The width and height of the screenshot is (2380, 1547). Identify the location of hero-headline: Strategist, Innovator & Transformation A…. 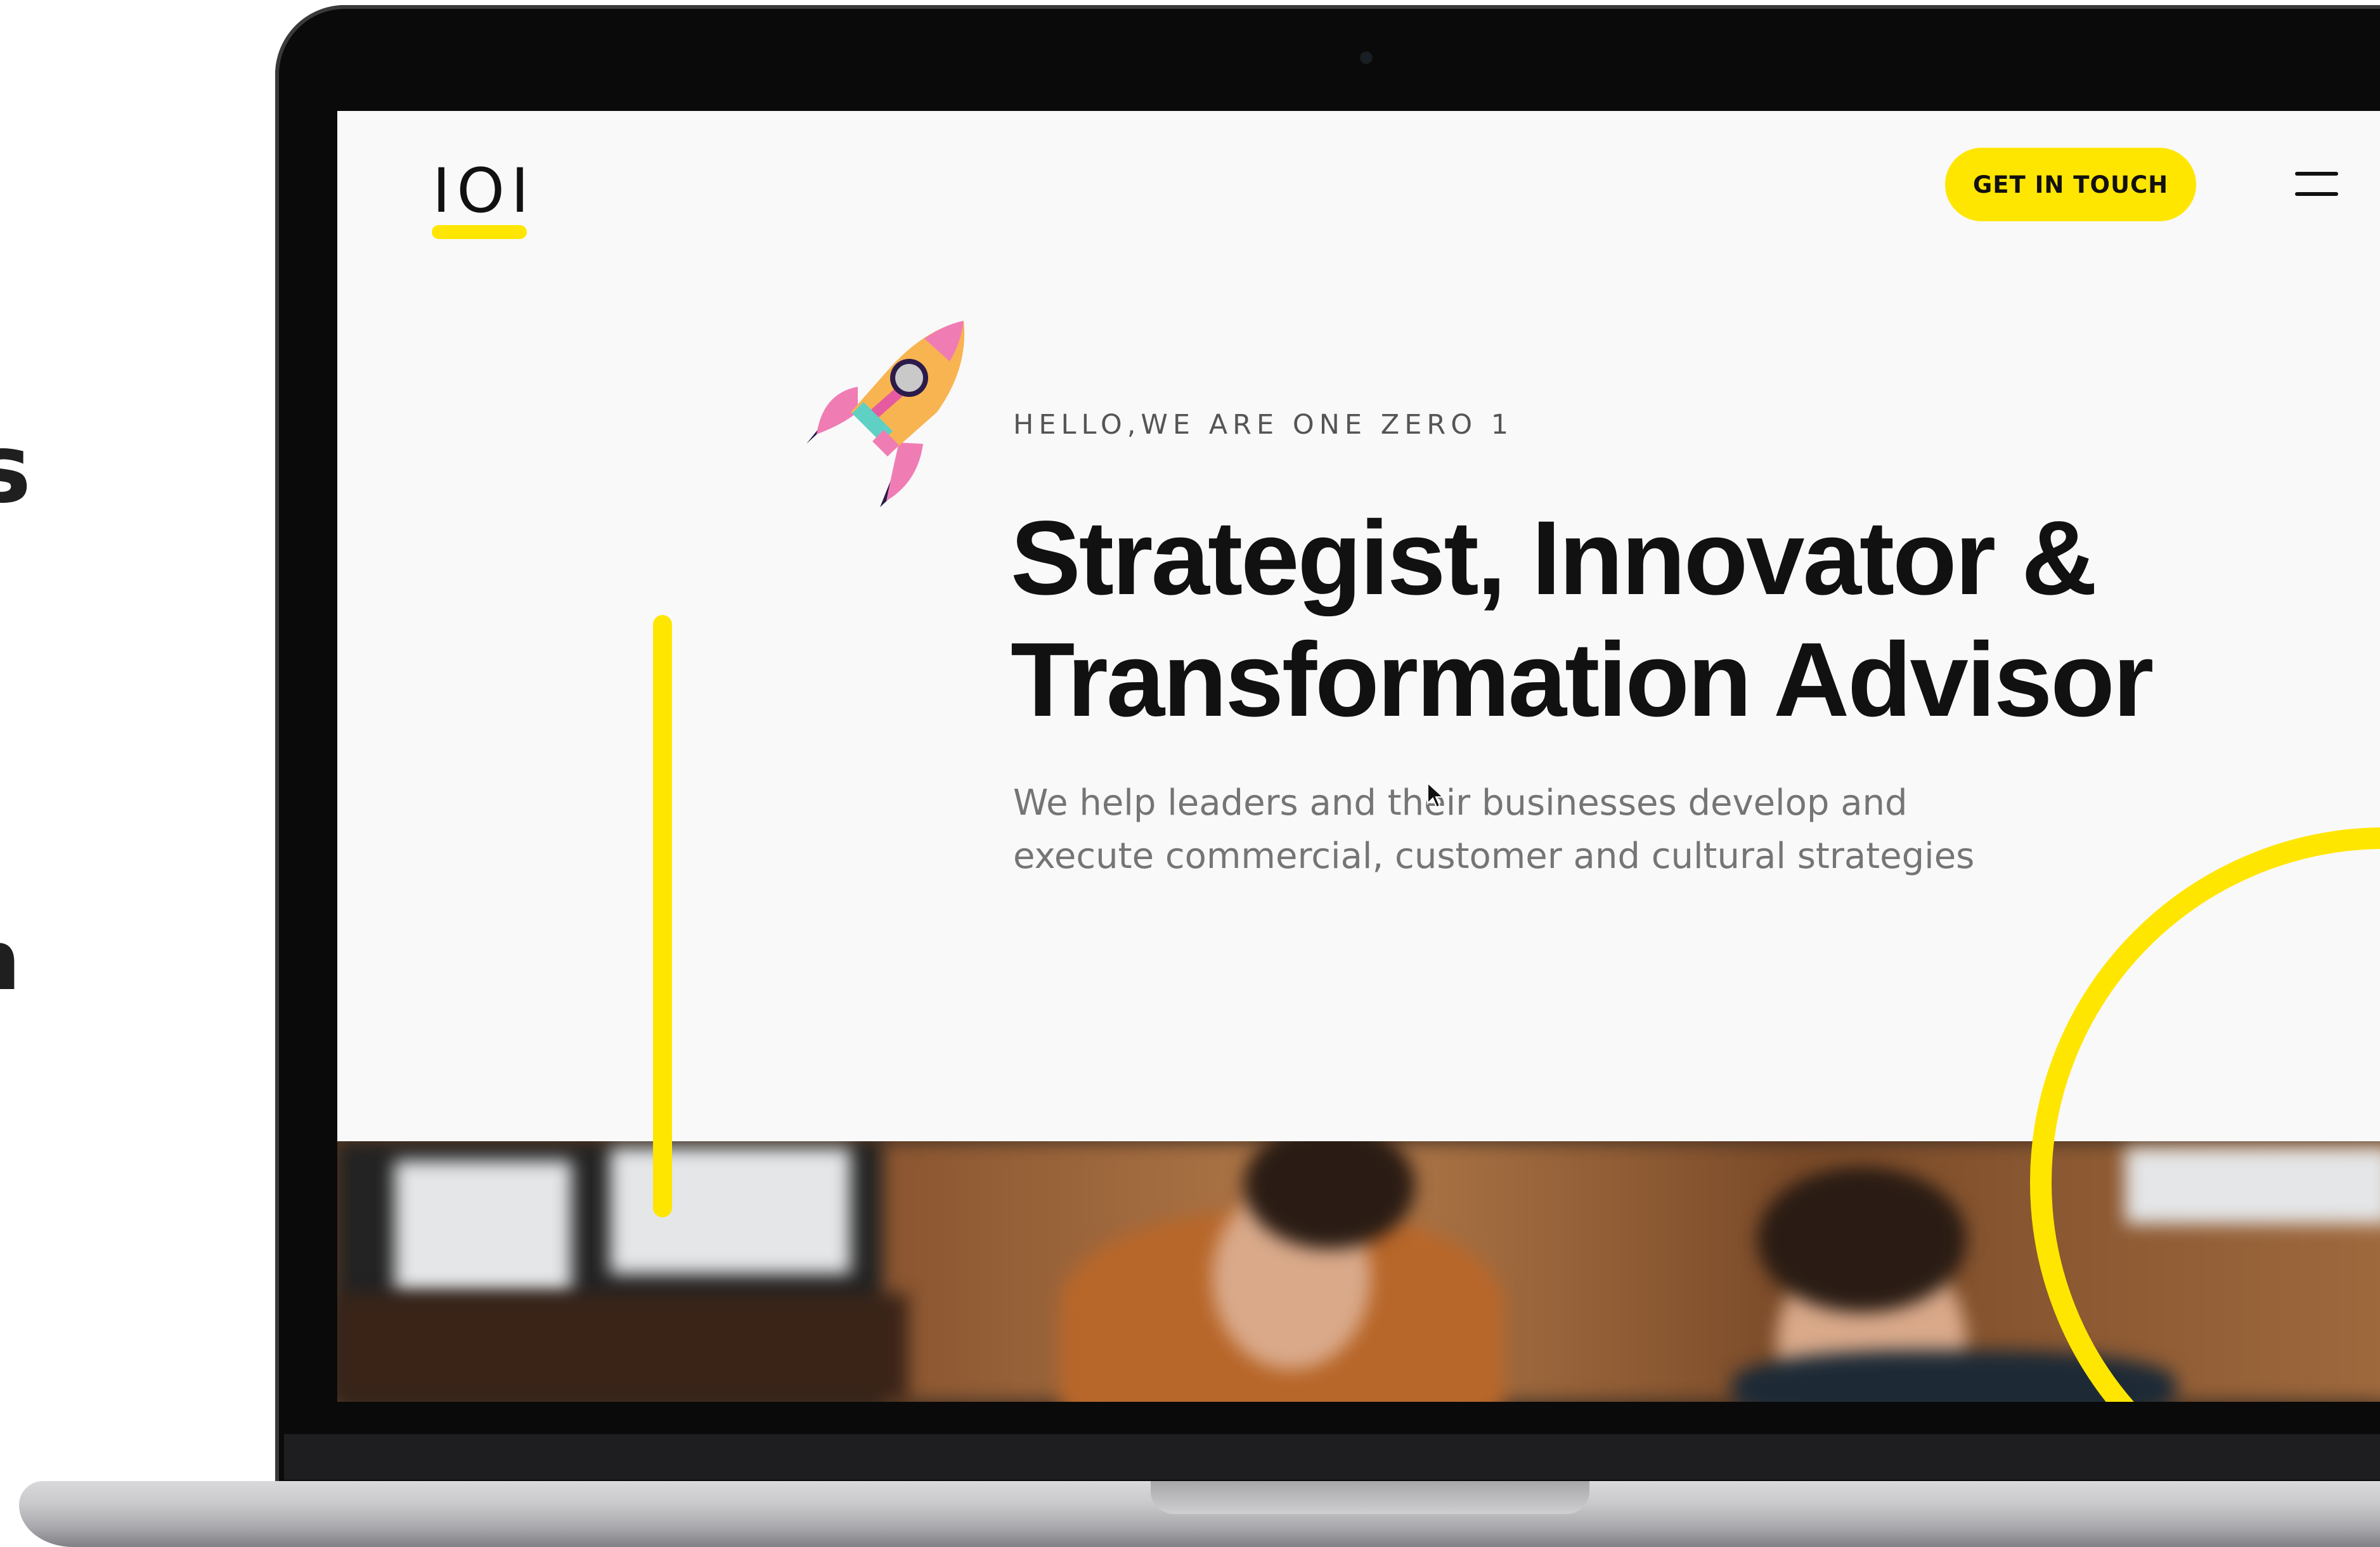
(1582, 619).